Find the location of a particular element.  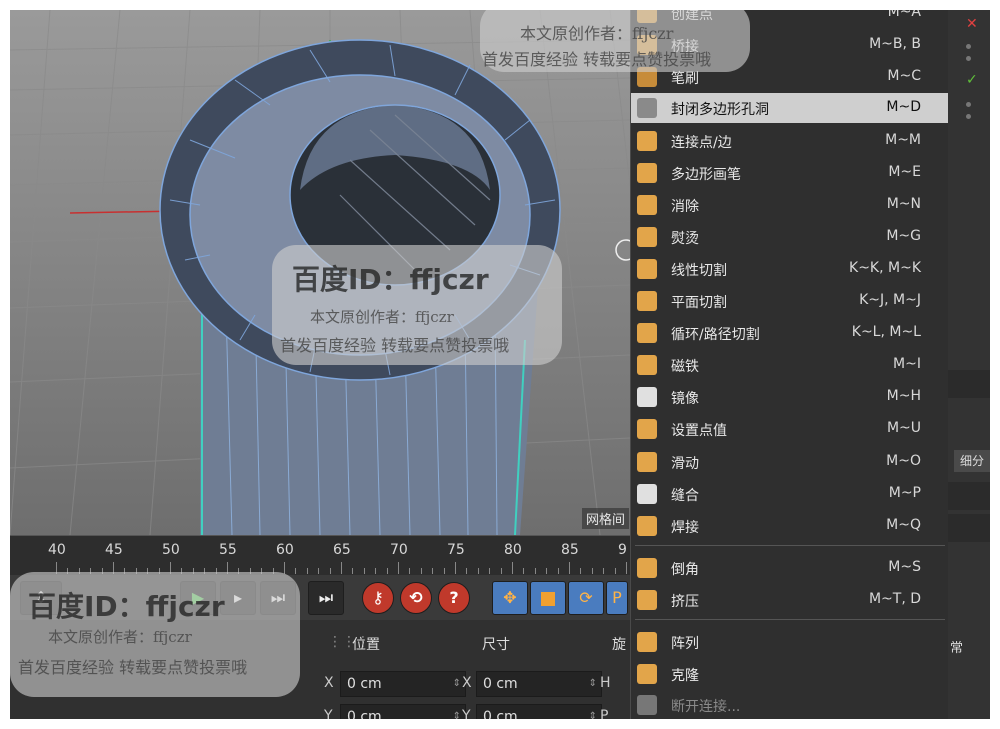

viewport-label: 网格间 is located at coordinates (606, 518).